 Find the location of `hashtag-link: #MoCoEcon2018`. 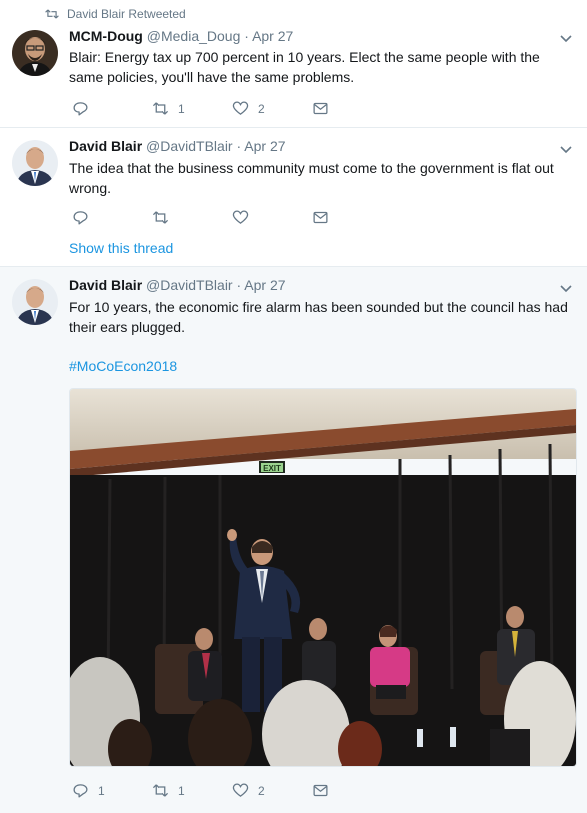

hashtag-link: #MoCoEcon2018 is located at coordinates (123, 366).